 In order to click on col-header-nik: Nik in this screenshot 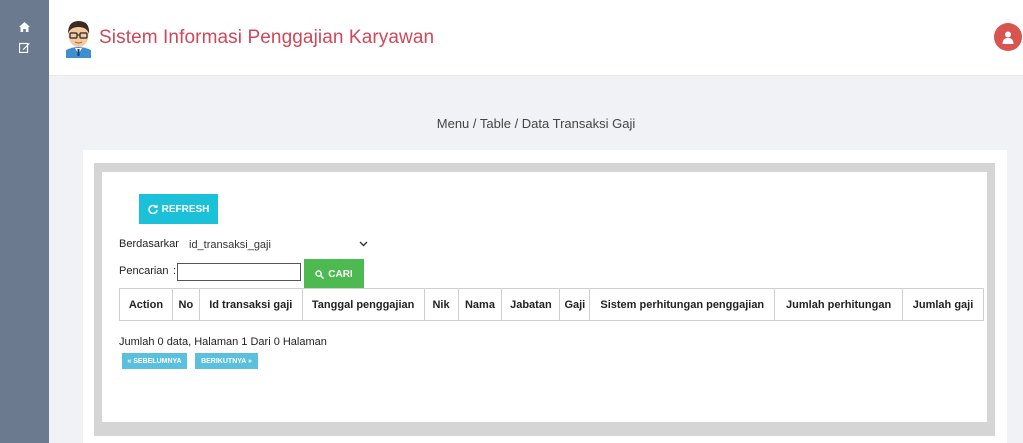, I will do `click(441, 304)`.